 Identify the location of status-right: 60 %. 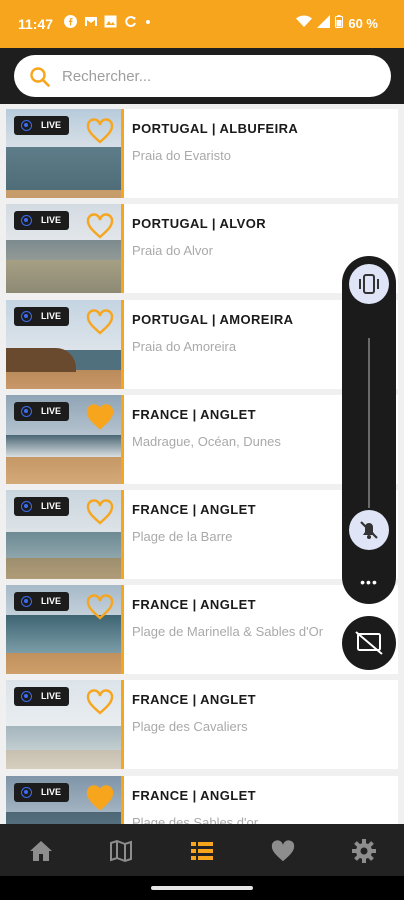
(337, 23).